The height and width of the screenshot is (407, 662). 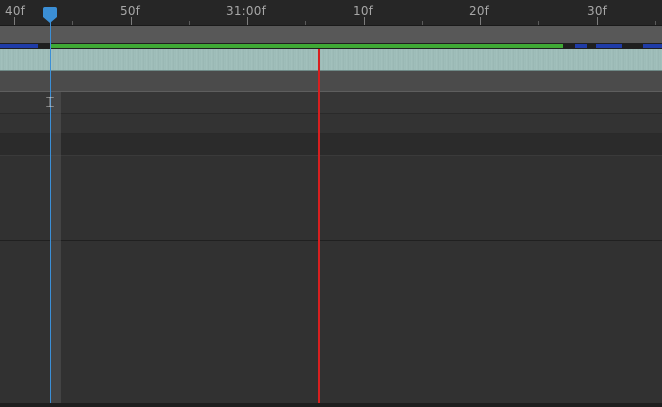 What do you see at coordinates (306, 46) in the screenshot?
I see `cache-rendered-segment` at bounding box center [306, 46].